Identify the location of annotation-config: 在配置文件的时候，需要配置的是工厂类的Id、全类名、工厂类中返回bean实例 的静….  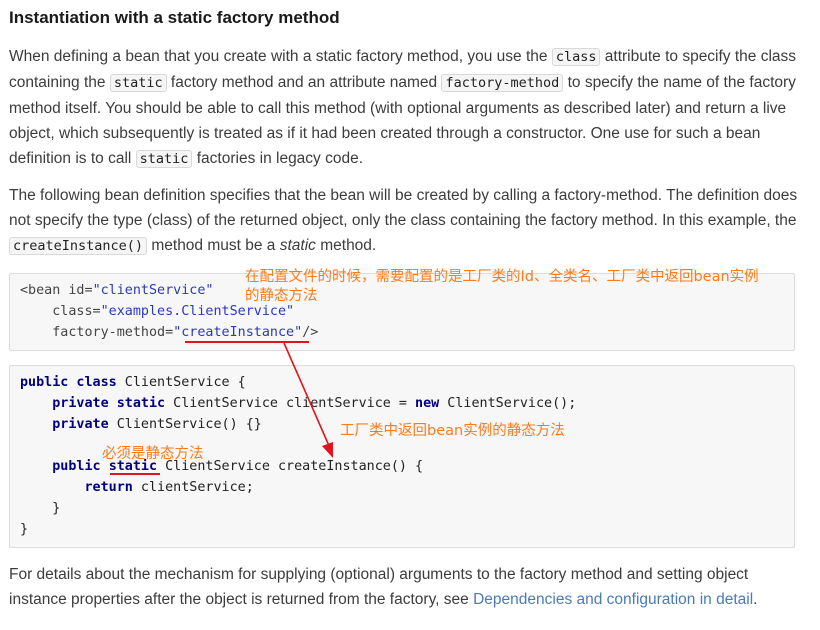
(502, 287).